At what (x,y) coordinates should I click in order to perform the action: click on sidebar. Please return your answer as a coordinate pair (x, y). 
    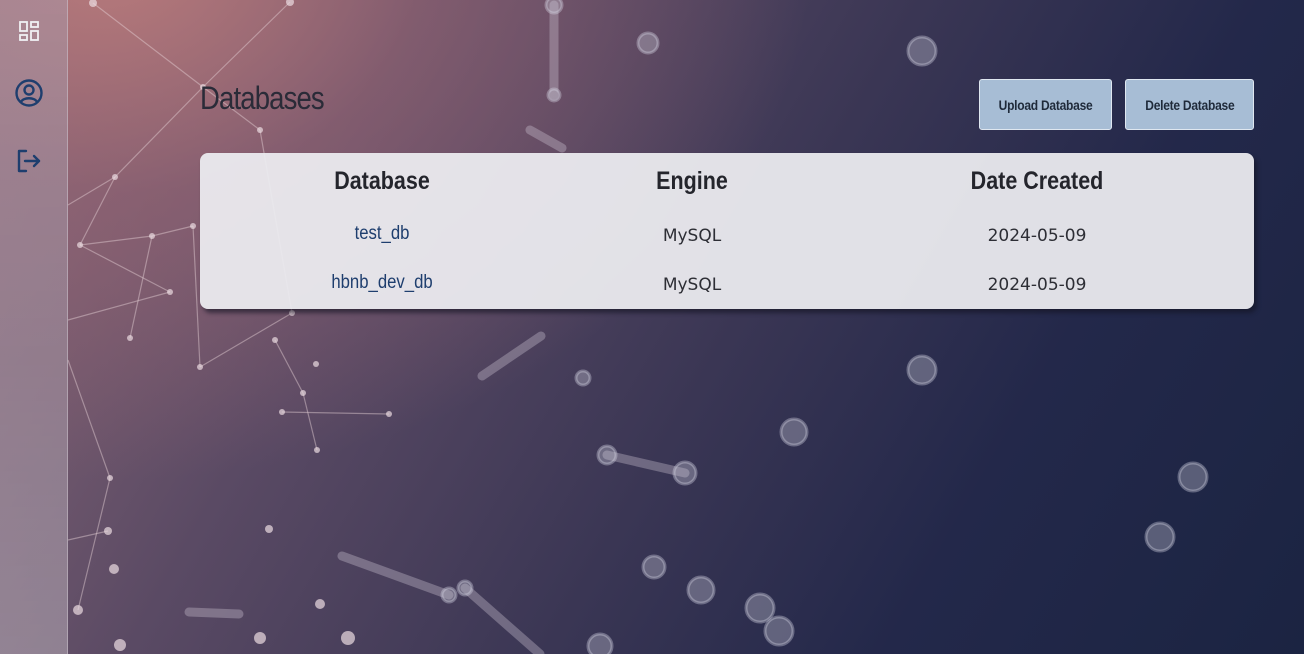
    Looking at the image, I should click on (34, 327).